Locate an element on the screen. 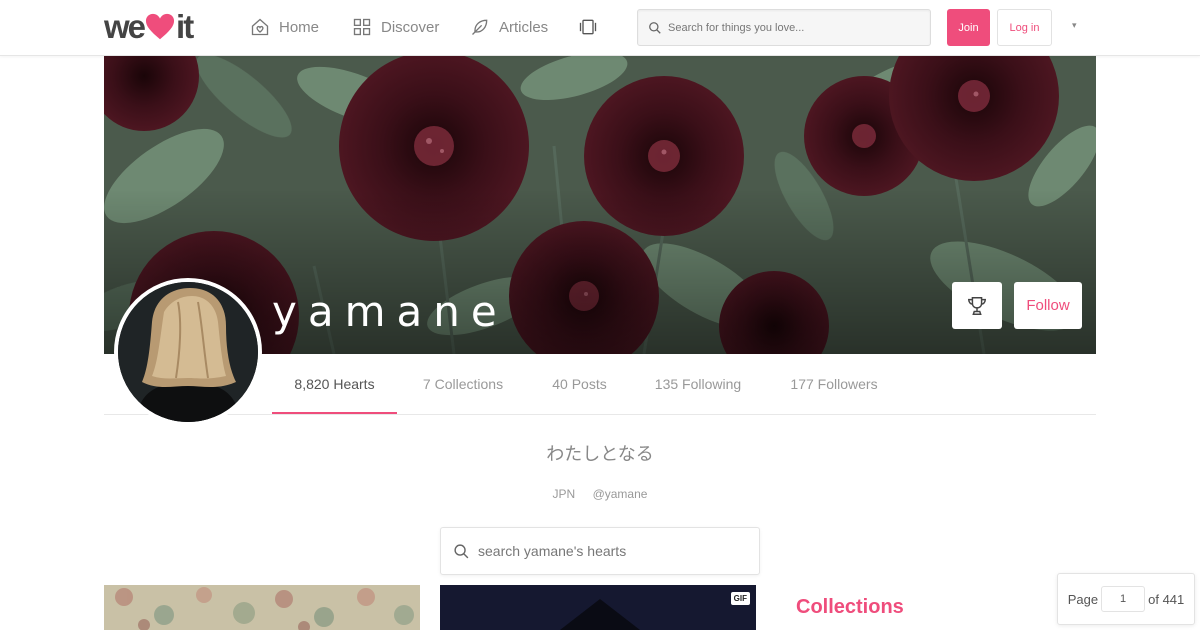 Image resolution: width=1200 pixels, height=630 pixels. pagination: Page of 441 is located at coordinates (1126, 599).